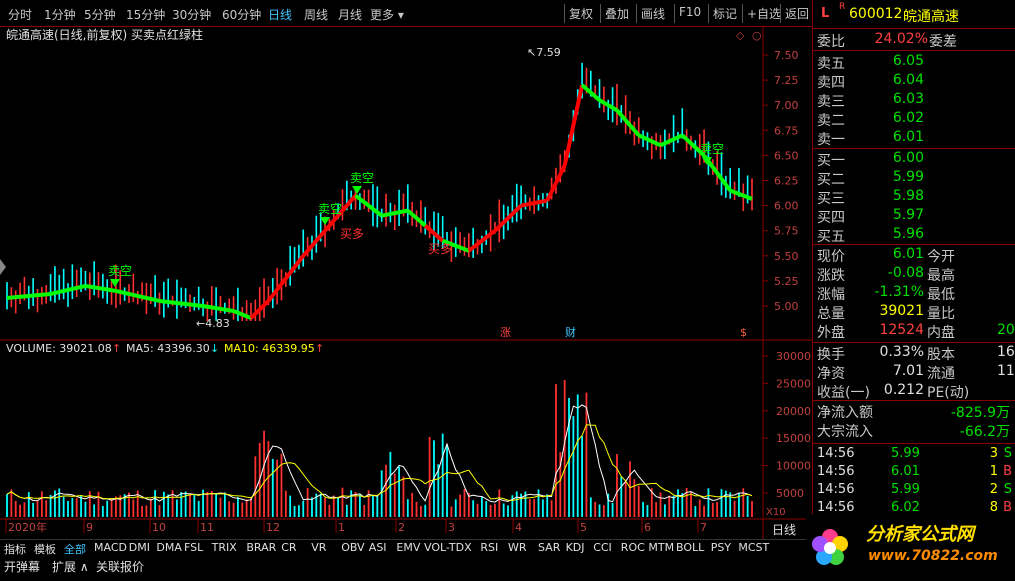 This screenshot has width=1015, height=581. Describe the element at coordinates (241, 14) in the screenshot. I see `period-5: 60分钟` at that location.